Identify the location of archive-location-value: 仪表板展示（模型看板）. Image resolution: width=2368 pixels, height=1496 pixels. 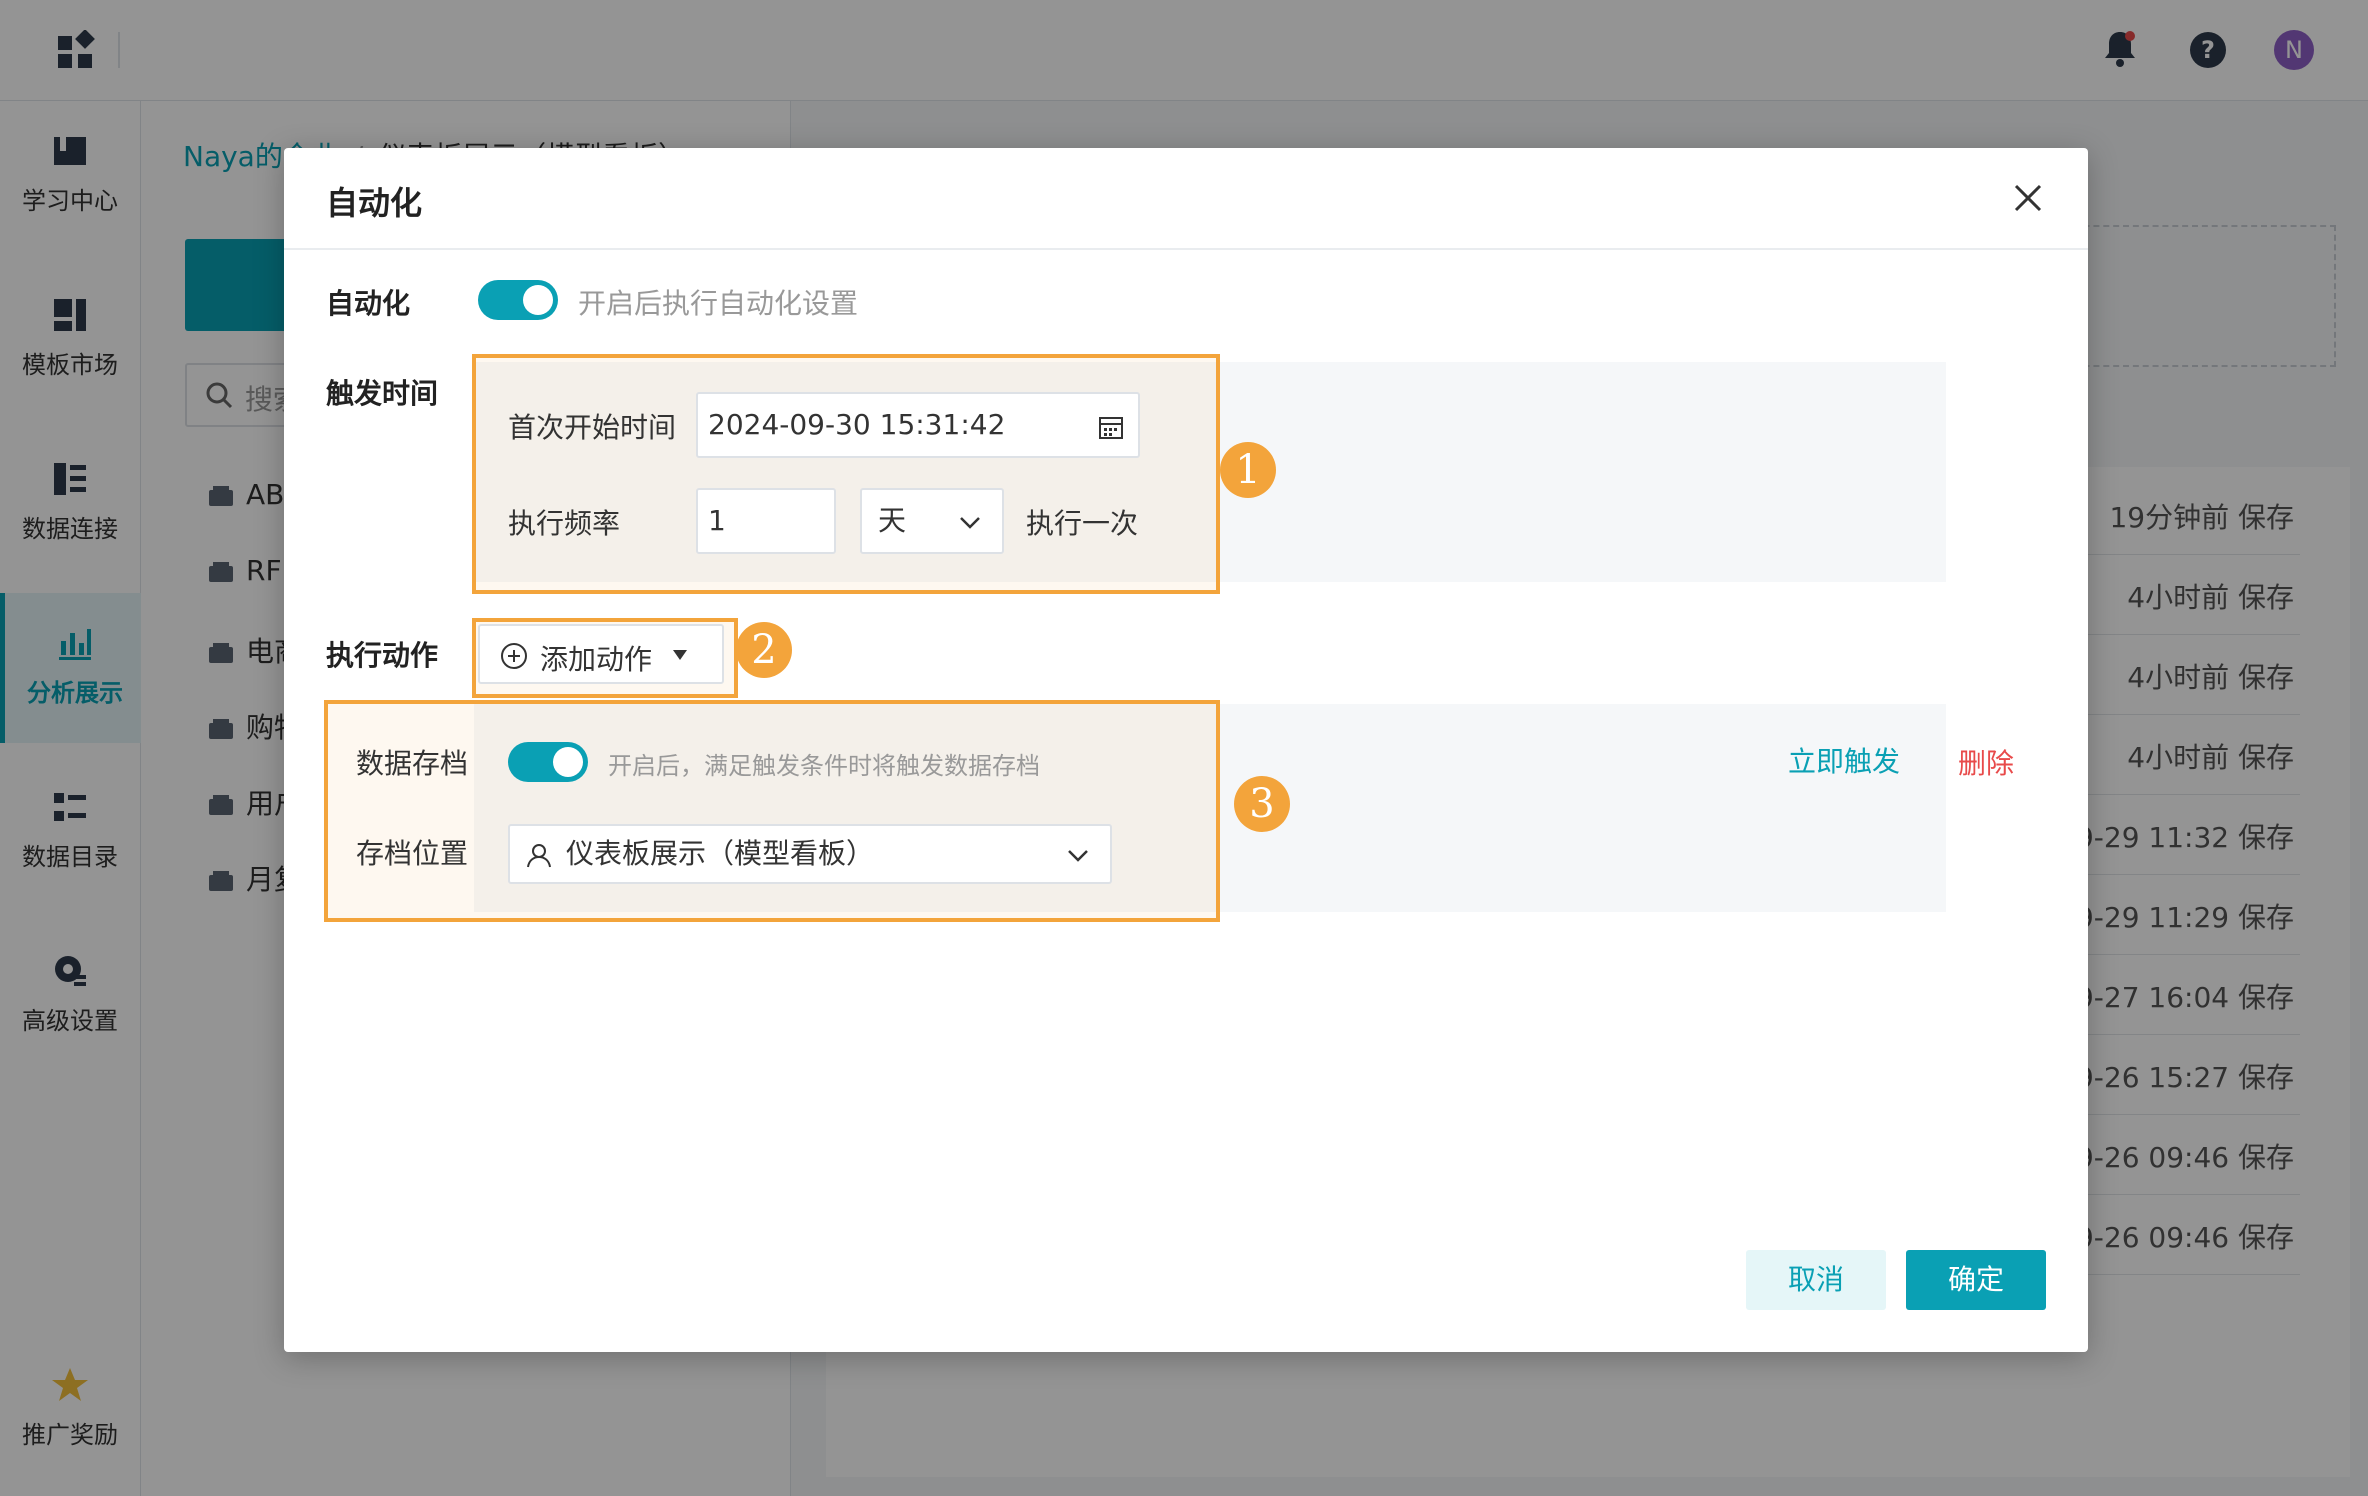
(720, 853).